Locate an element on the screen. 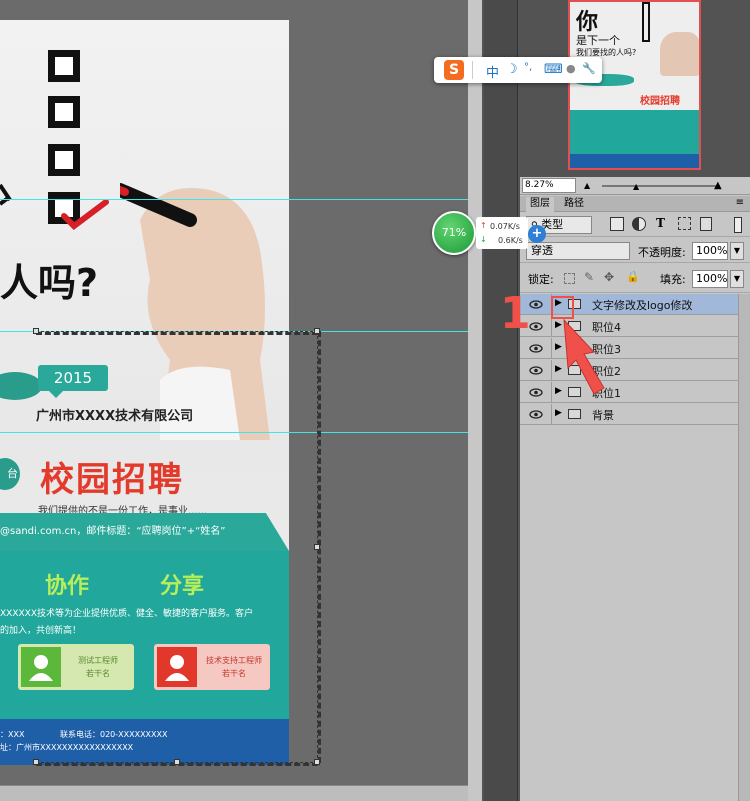  folder-icon is located at coordinates (574, 414).